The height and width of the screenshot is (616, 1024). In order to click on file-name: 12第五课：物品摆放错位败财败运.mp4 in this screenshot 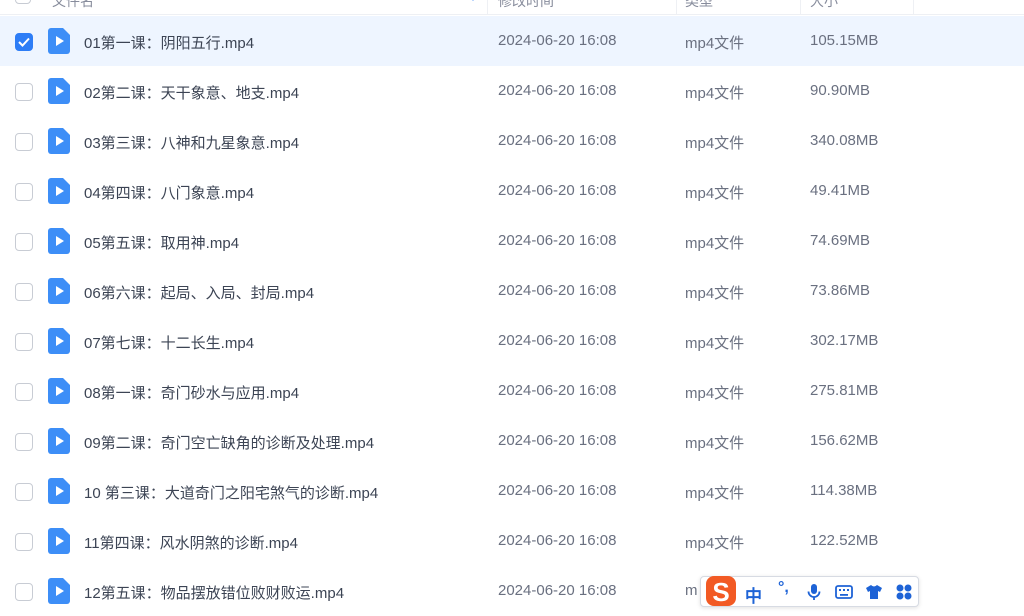, I will do `click(214, 592)`.